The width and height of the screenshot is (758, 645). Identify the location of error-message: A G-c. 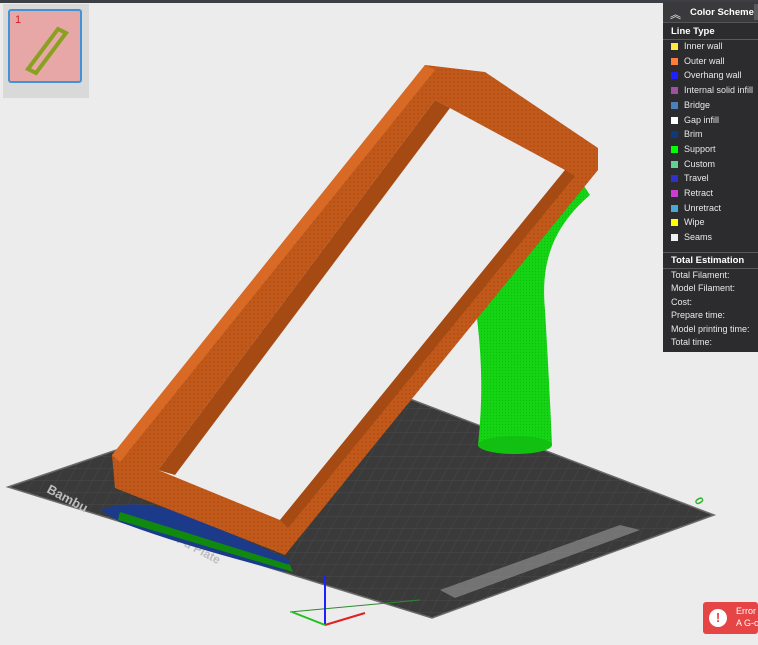
(747, 623).